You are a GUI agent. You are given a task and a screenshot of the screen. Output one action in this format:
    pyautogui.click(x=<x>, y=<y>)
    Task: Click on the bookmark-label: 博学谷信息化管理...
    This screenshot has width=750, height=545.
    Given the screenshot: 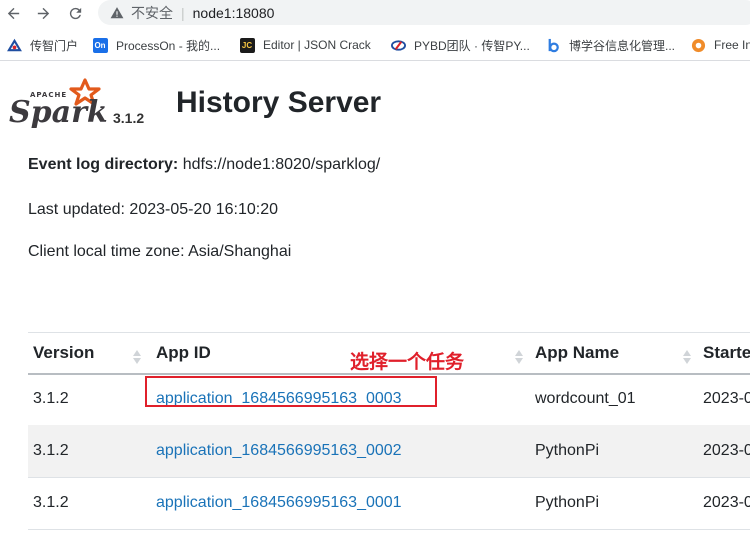 What is the action you would take?
    pyautogui.click(x=622, y=45)
    